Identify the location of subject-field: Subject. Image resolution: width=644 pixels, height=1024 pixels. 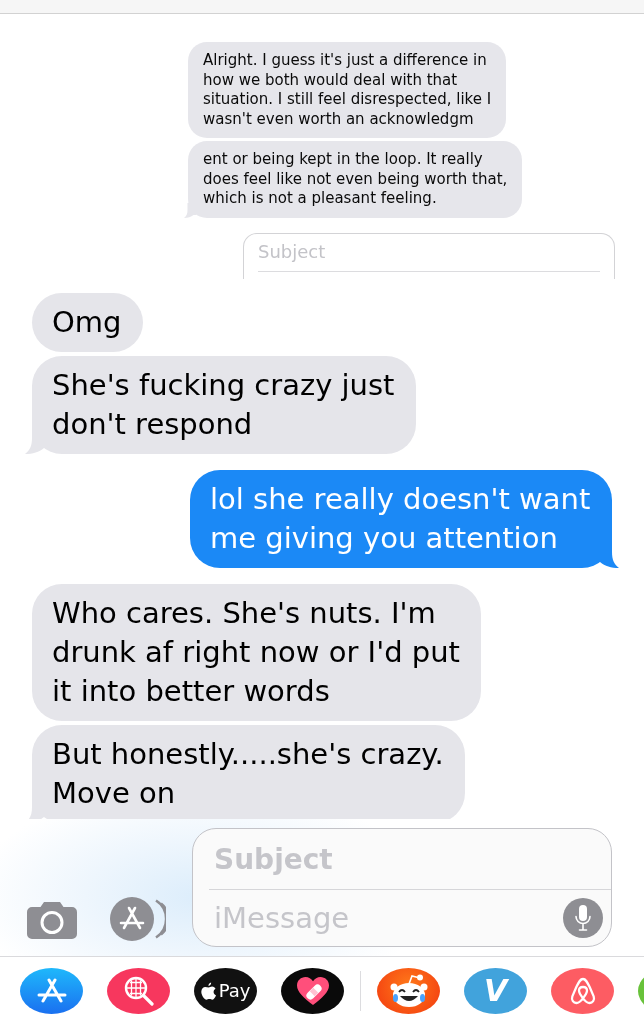
(429, 255).